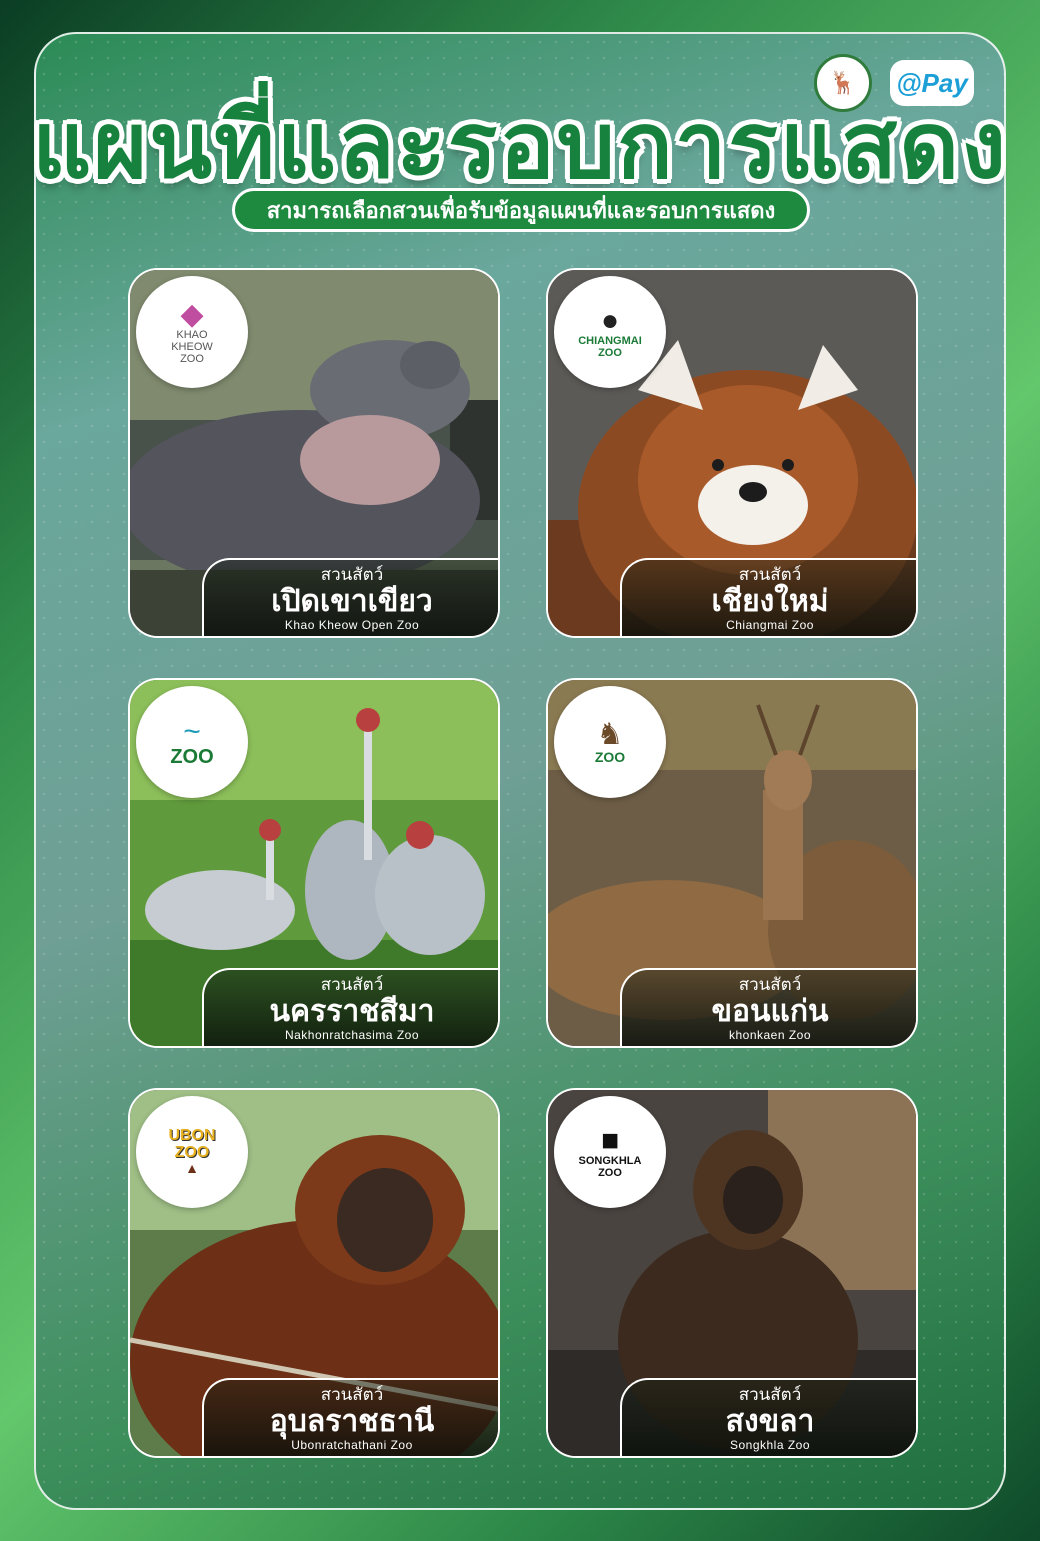  Describe the element at coordinates (352, 1444) in the screenshot. I see `zoo-name-en: Ubonratchathani Zoo` at that location.